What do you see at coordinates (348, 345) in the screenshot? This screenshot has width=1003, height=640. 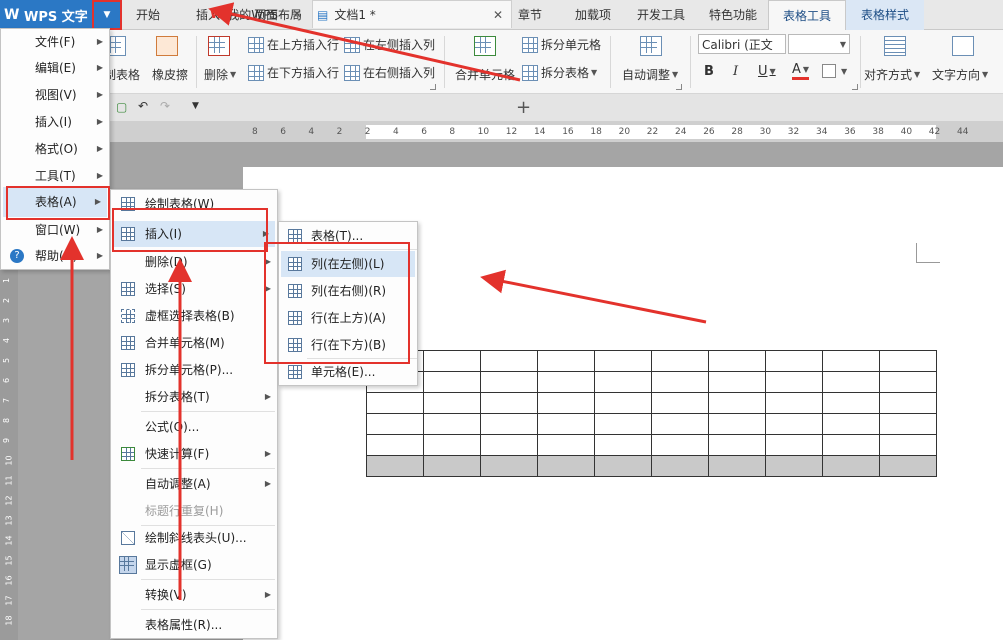 I see `menu-item-row-below: 行(在下方)(B)` at bounding box center [348, 345].